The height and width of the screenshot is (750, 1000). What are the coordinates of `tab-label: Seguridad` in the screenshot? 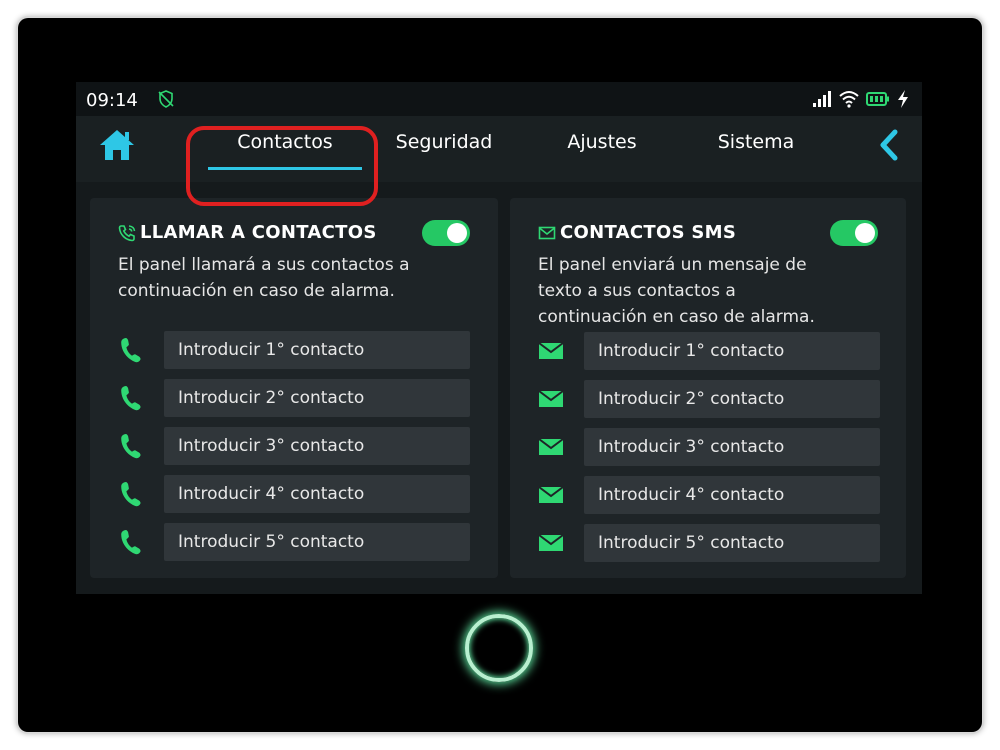 It's located at (444, 142).